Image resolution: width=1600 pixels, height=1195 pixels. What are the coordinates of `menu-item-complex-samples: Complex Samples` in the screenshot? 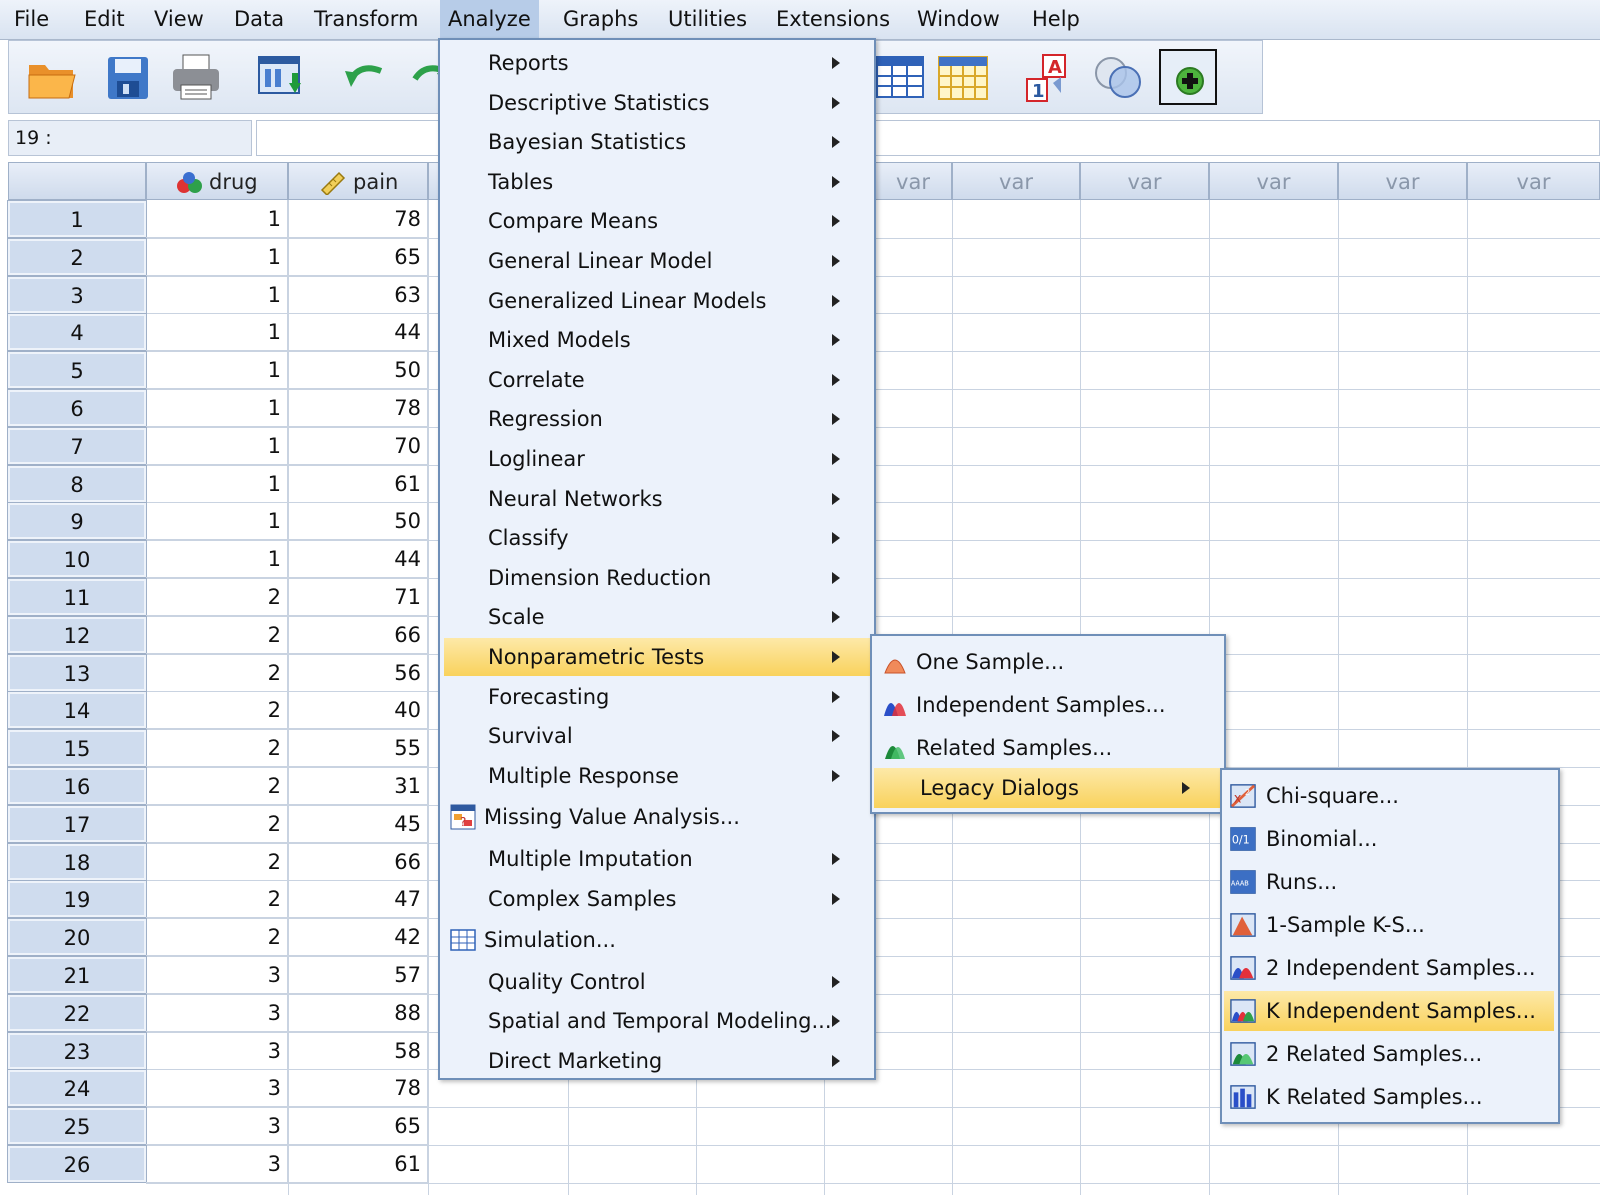 It's located at (658, 899).